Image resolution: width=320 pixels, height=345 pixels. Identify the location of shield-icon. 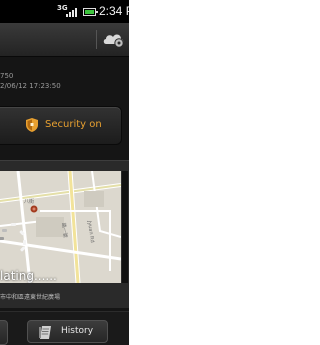
(32, 125).